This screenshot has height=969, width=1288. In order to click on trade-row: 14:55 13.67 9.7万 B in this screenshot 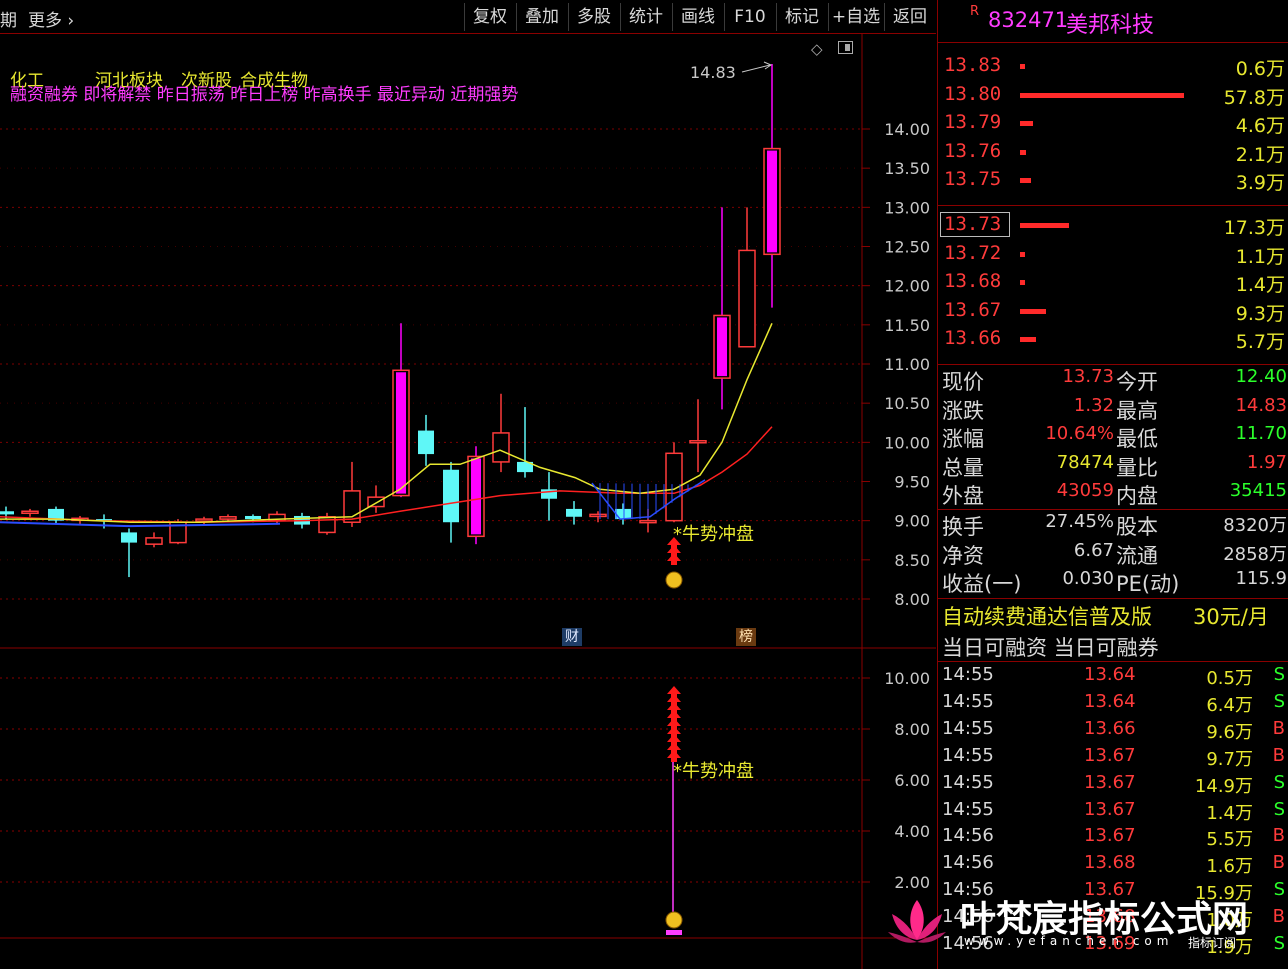, I will do `click(1113, 757)`.